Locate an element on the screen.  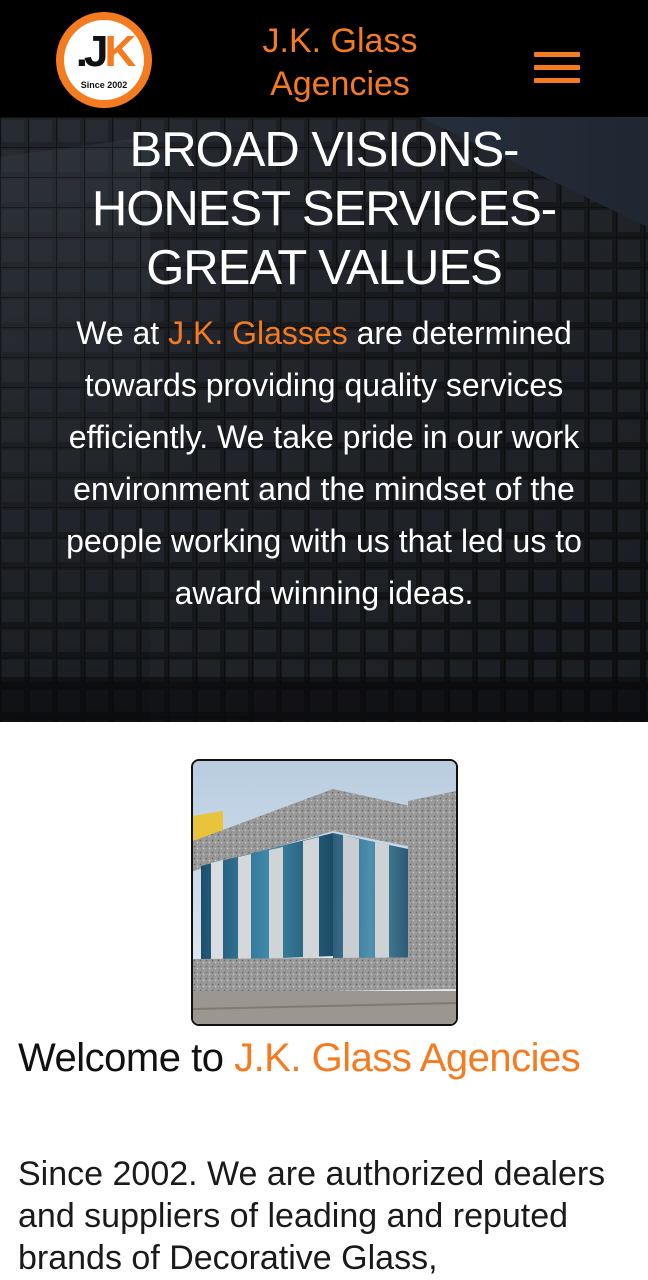
welcome-heading: Welcome to J.K. Glass Agencies is located at coordinates (318, 1058).